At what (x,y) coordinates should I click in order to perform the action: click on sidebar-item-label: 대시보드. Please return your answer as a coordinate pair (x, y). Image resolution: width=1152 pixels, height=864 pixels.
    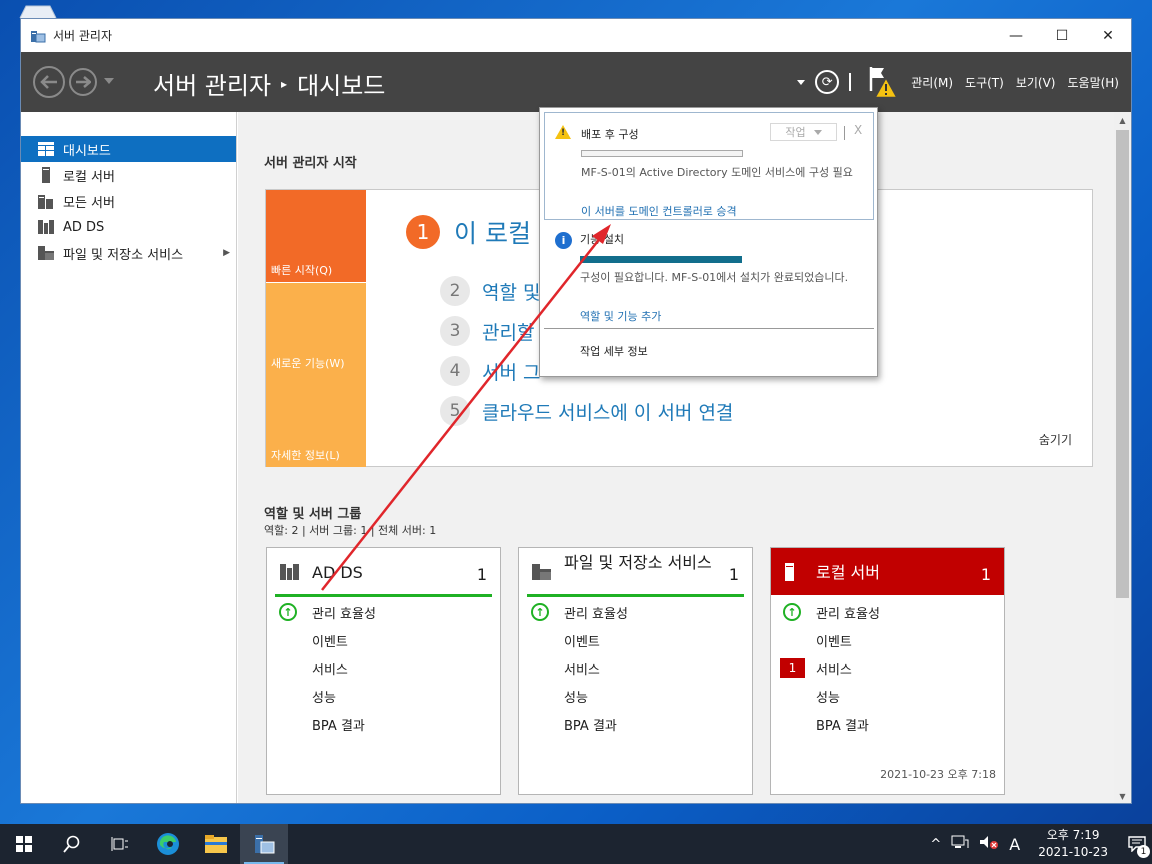
    Looking at the image, I should click on (87, 151).